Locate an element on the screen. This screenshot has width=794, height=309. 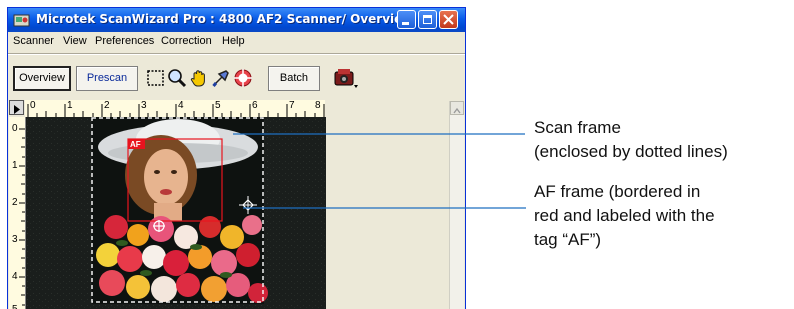
maximize-icon is located at coordinates (427, 19).